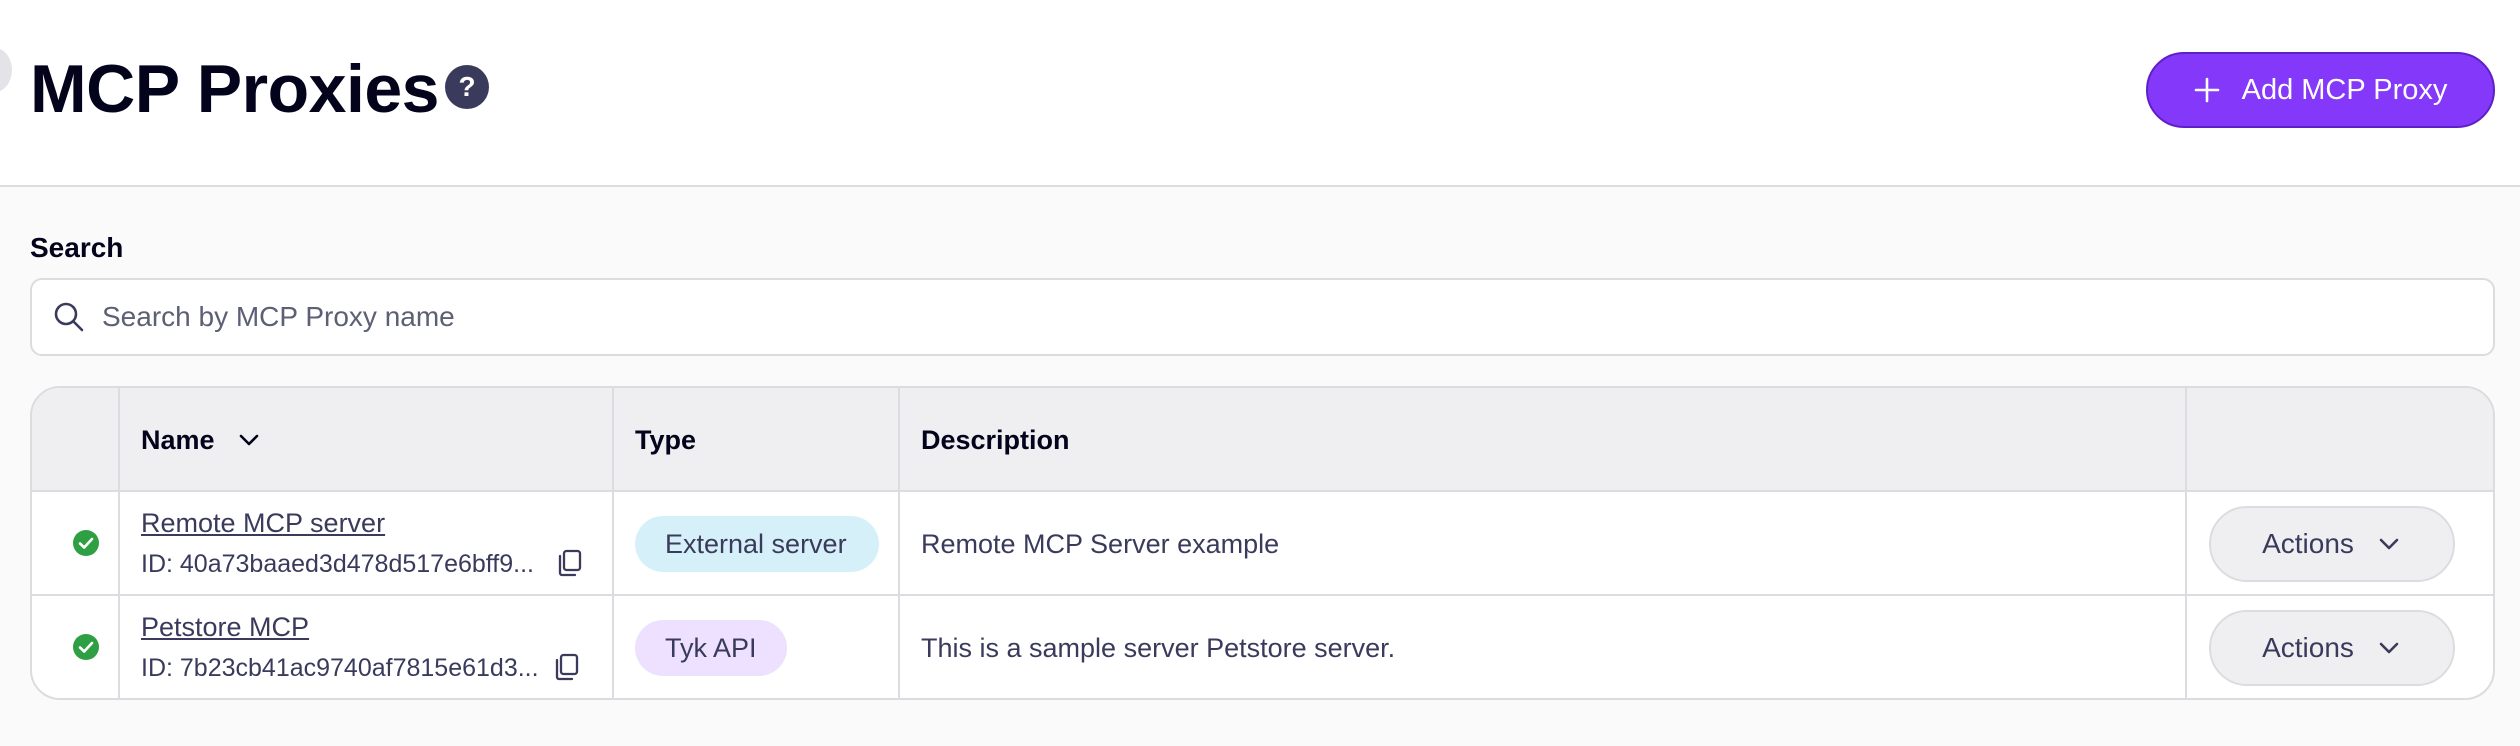 Image resolution: width=2520 pixels, height=746 pixels. Describe the element at coordinates (263, 523) in the screenshot. I see `proxy-name-link: Remote MCP server` at that location.